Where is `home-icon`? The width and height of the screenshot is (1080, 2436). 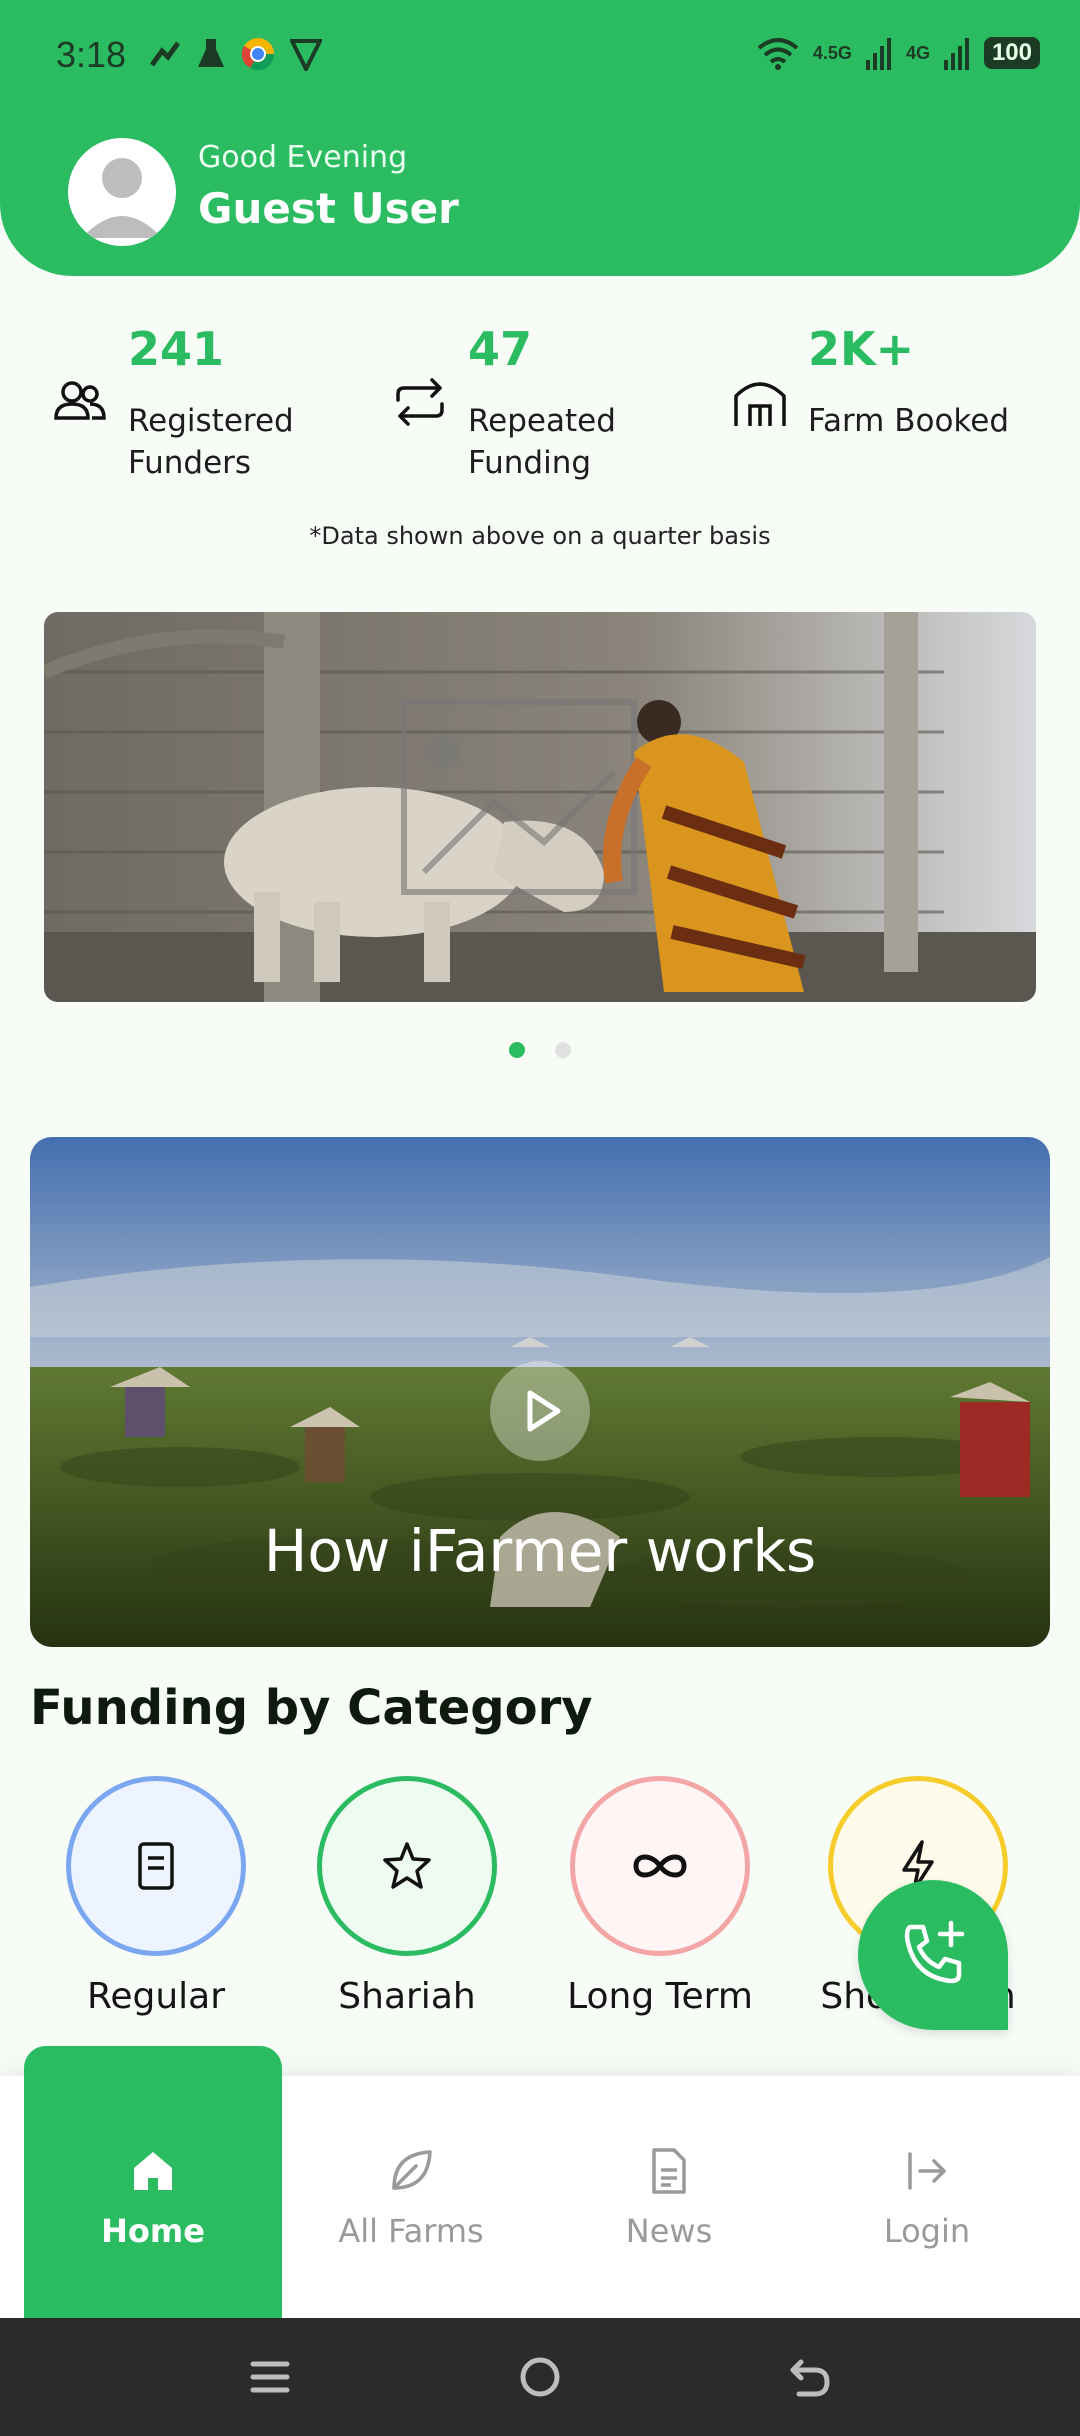 home-icon is located at coordinates (153, 2171).